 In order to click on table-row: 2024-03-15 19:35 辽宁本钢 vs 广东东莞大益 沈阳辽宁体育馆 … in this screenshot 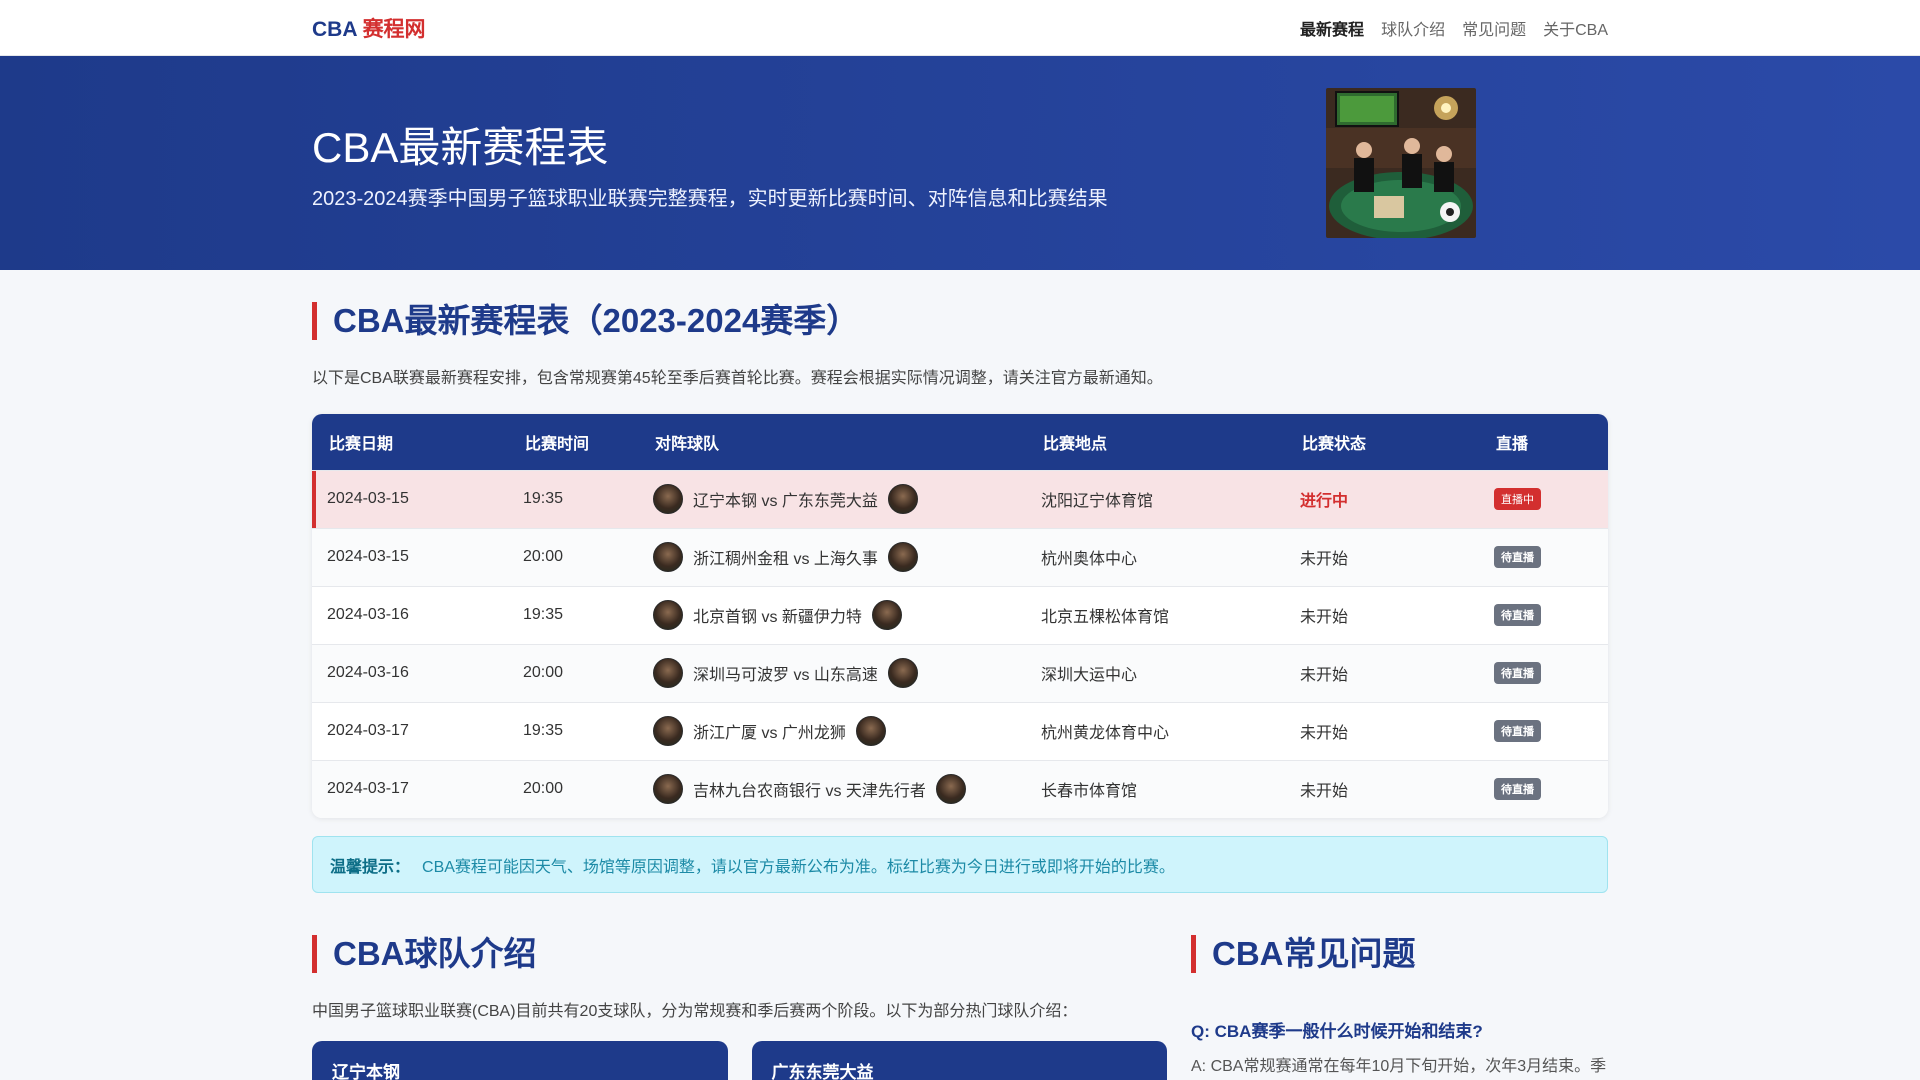, I will do `click(960, 499)`.